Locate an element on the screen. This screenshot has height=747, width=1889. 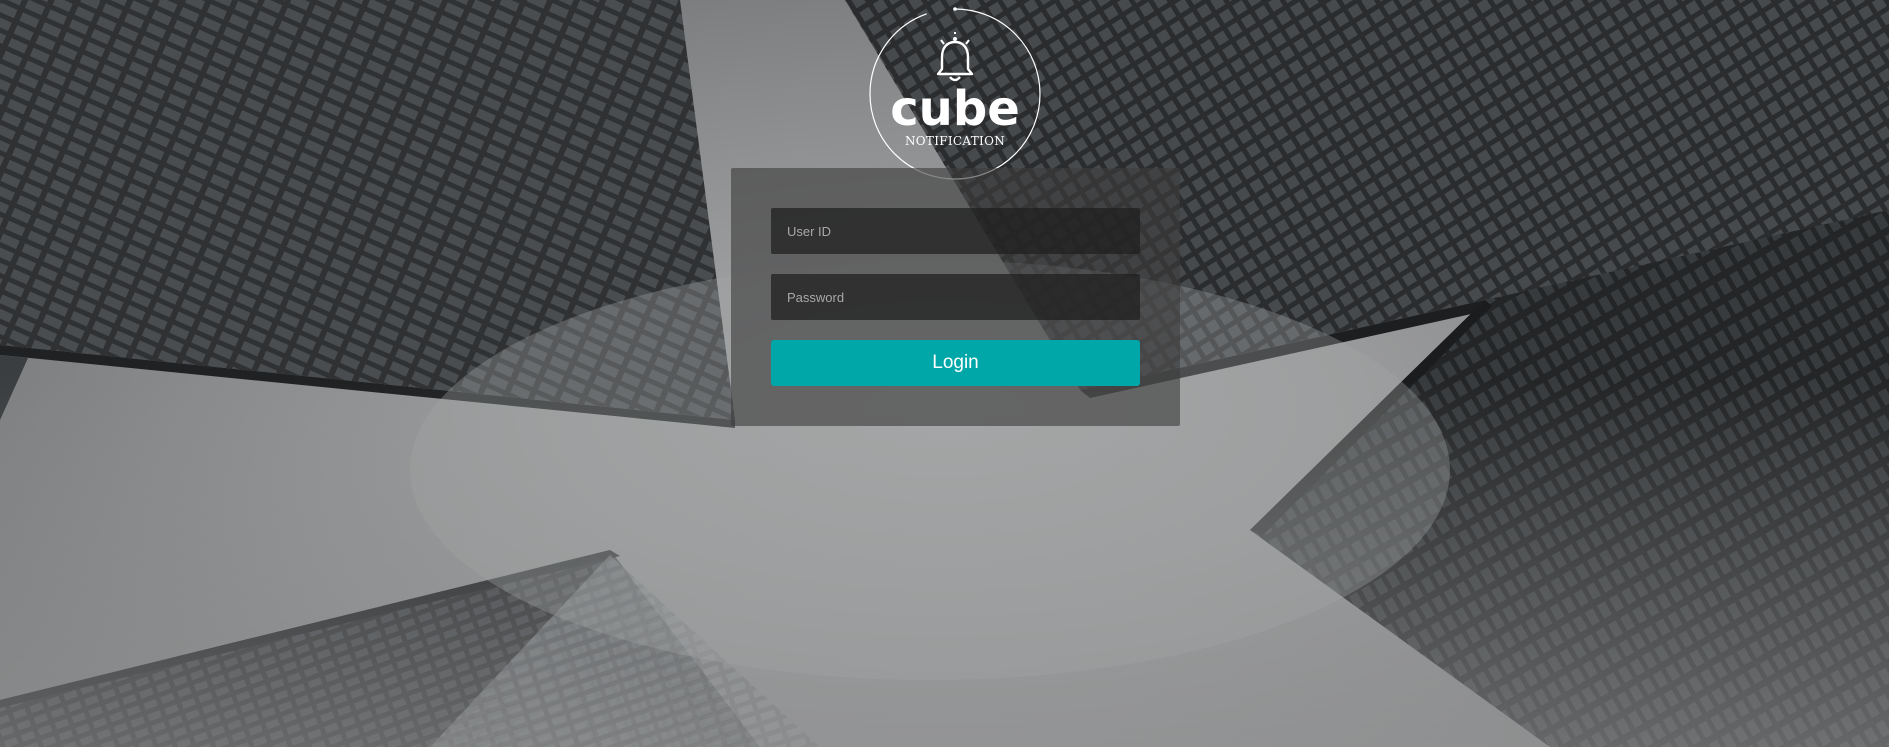
userid-input is located at coordinates (955, 231).